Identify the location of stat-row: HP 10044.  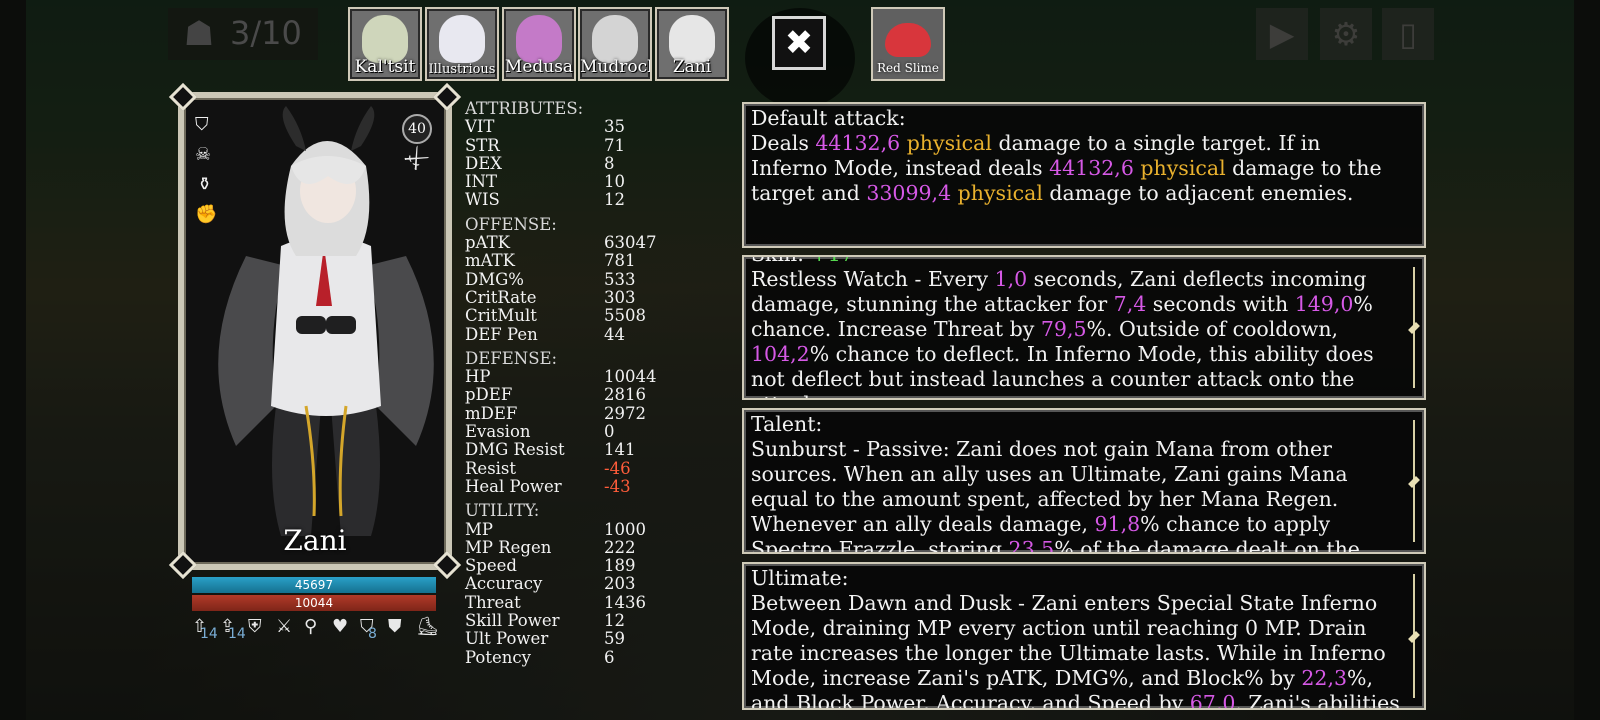
(565, 377).